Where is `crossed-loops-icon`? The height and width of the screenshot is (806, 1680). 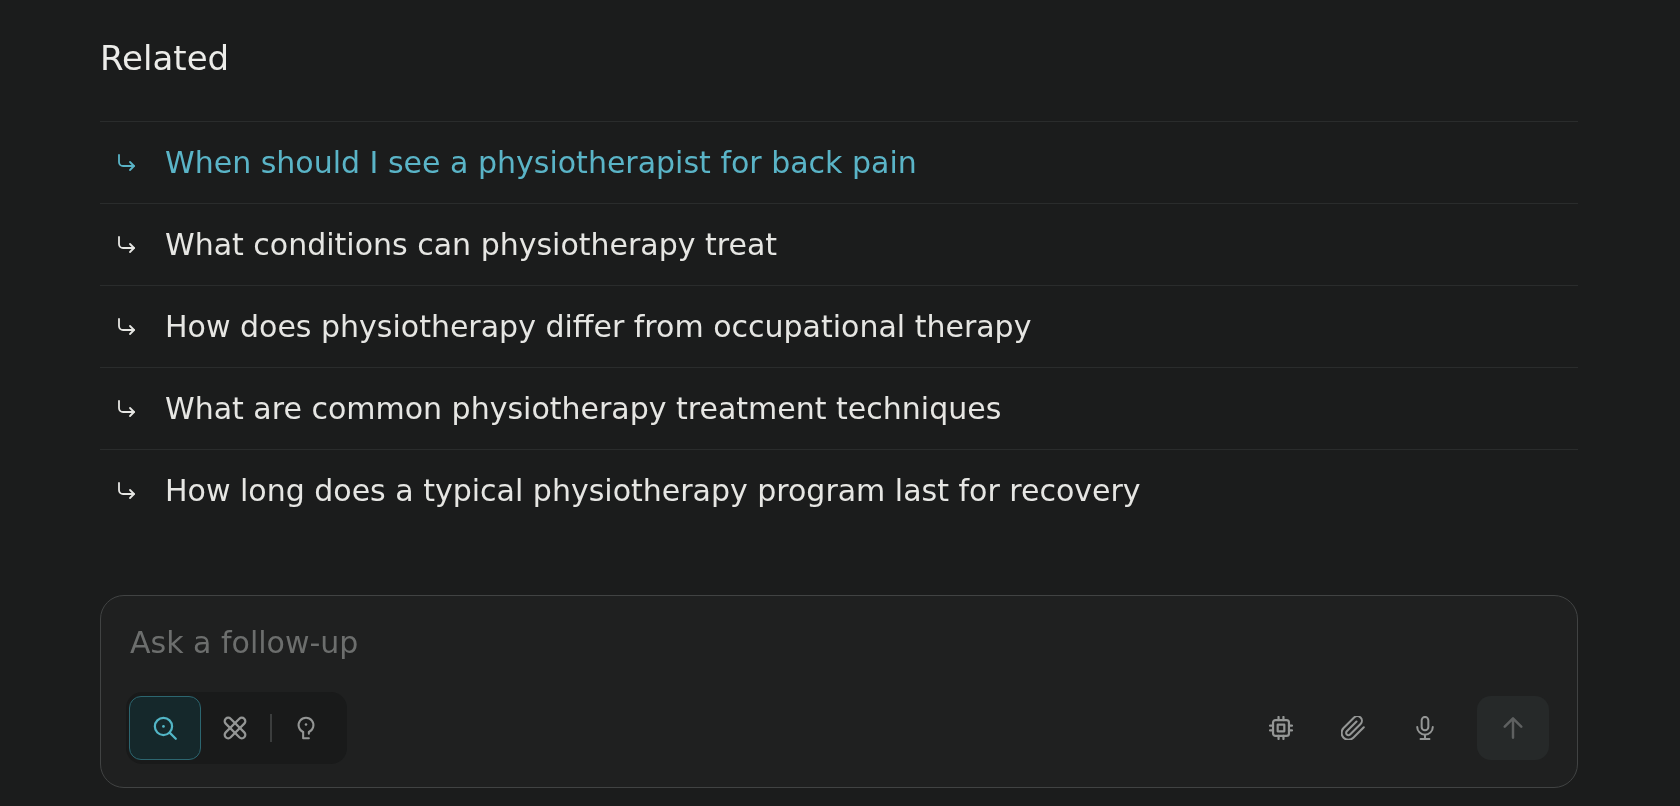
crossed-loops-icon is located at coordinates (235, 728).